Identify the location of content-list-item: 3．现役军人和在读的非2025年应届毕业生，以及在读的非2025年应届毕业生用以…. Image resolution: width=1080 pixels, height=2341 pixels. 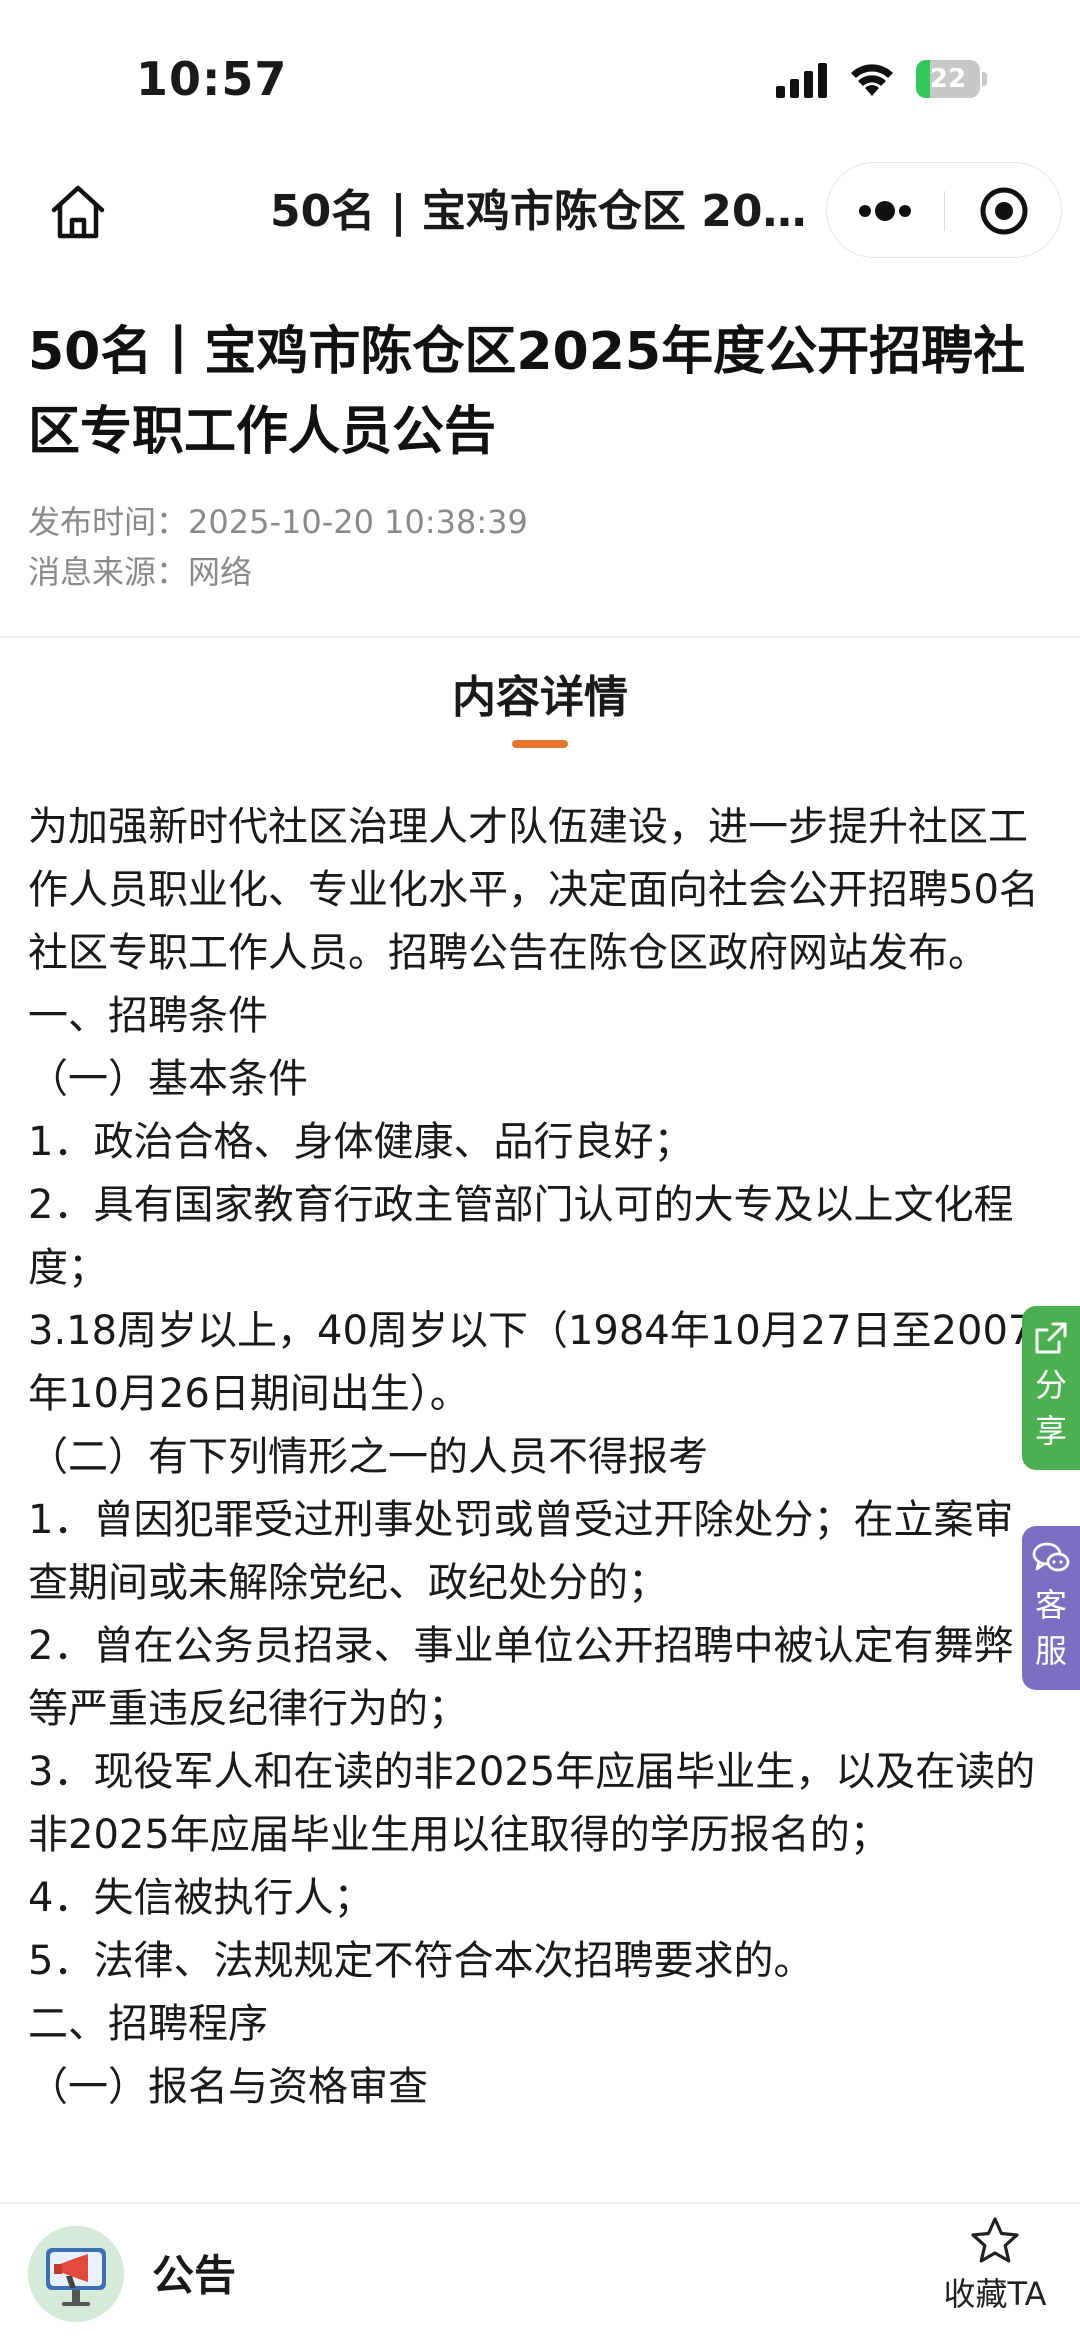
(532, 1803).